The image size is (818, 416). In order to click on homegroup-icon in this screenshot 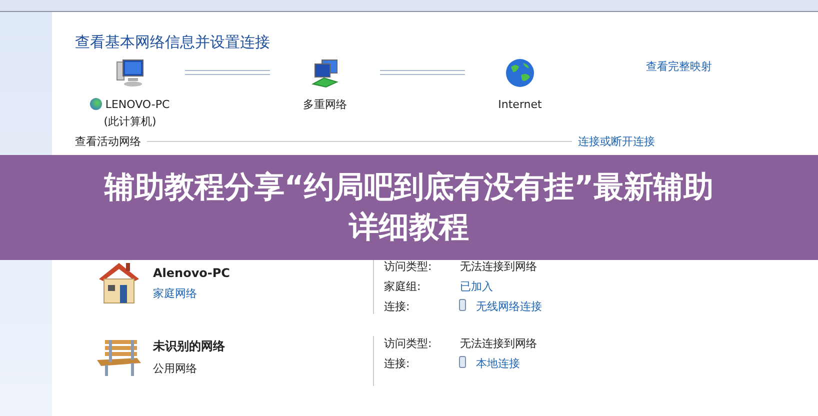, I will do `click(96, 104)`.